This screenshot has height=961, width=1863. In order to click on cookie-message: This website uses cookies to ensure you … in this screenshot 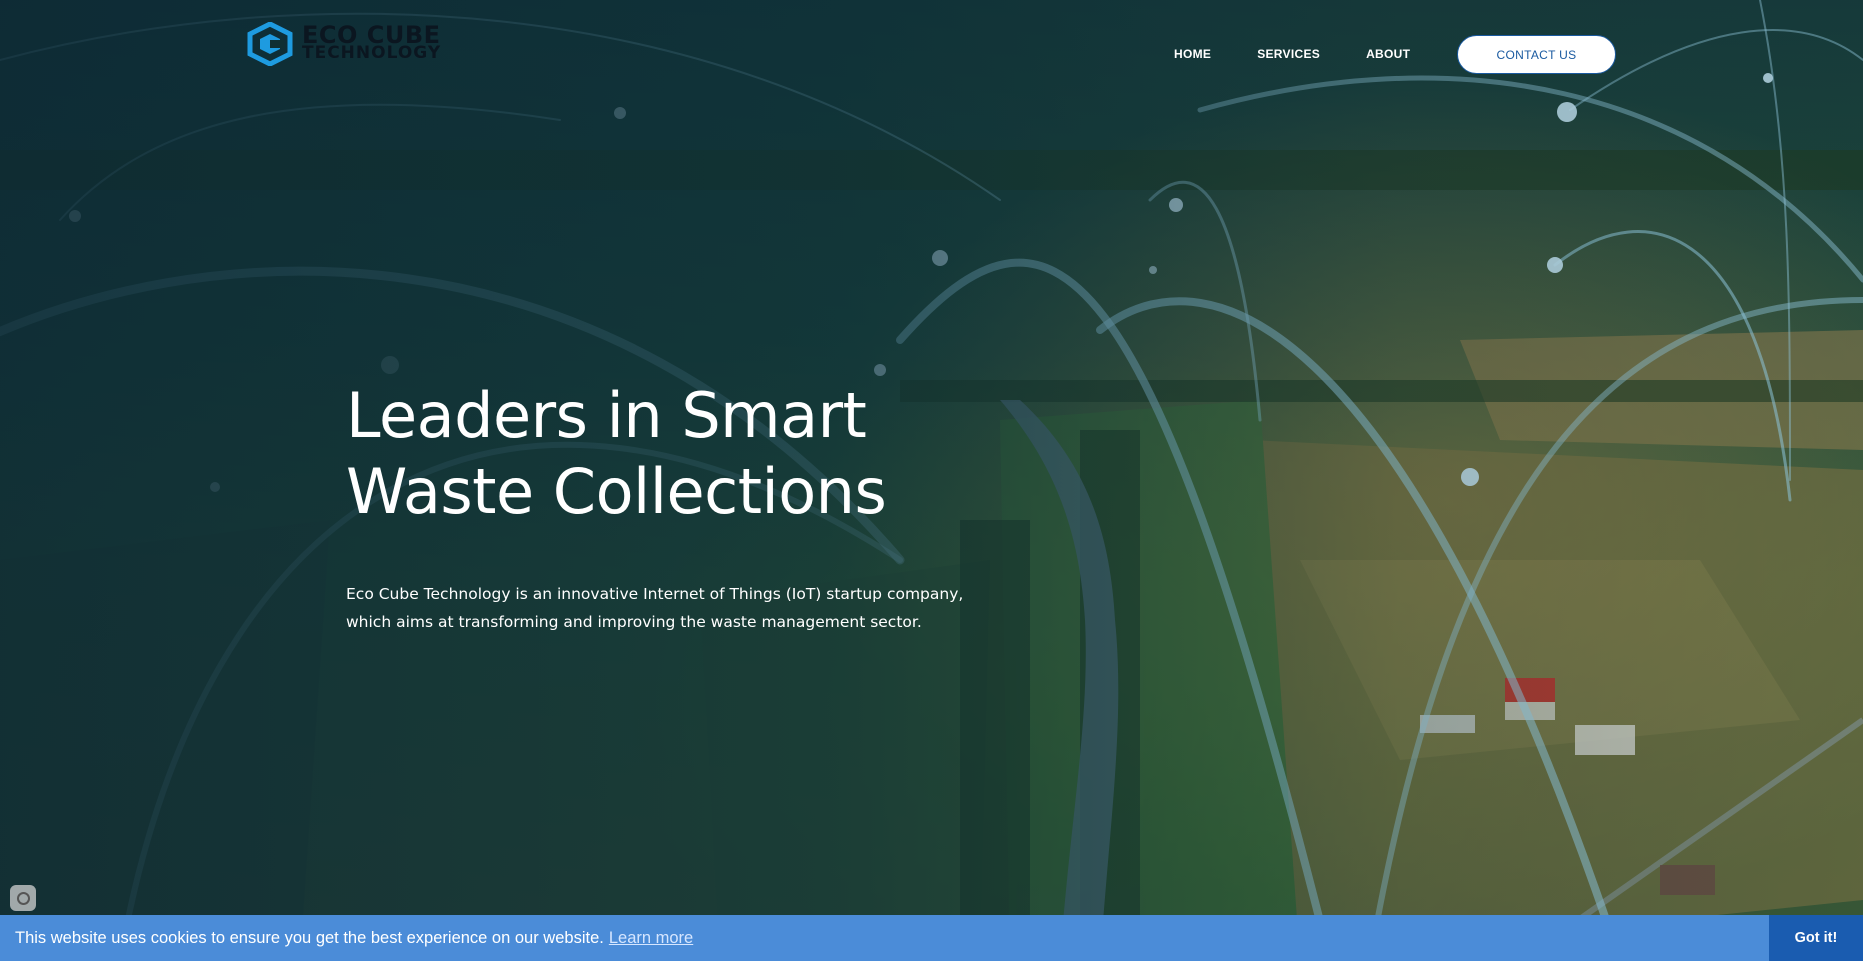, I will do `click(309, 937)`.